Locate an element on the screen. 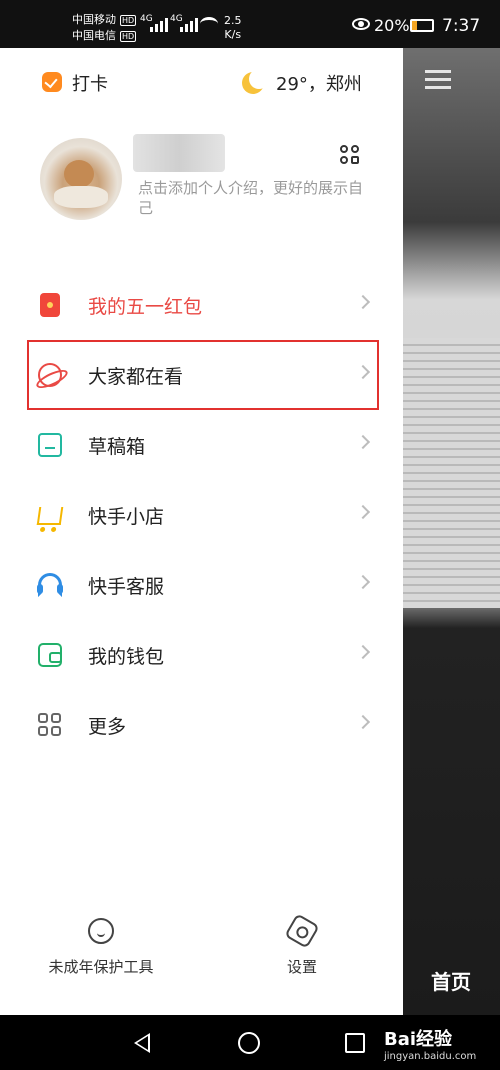 The height and width of the screenshot is (1070, 500). settings-icon is located at coordinates (302, 931).